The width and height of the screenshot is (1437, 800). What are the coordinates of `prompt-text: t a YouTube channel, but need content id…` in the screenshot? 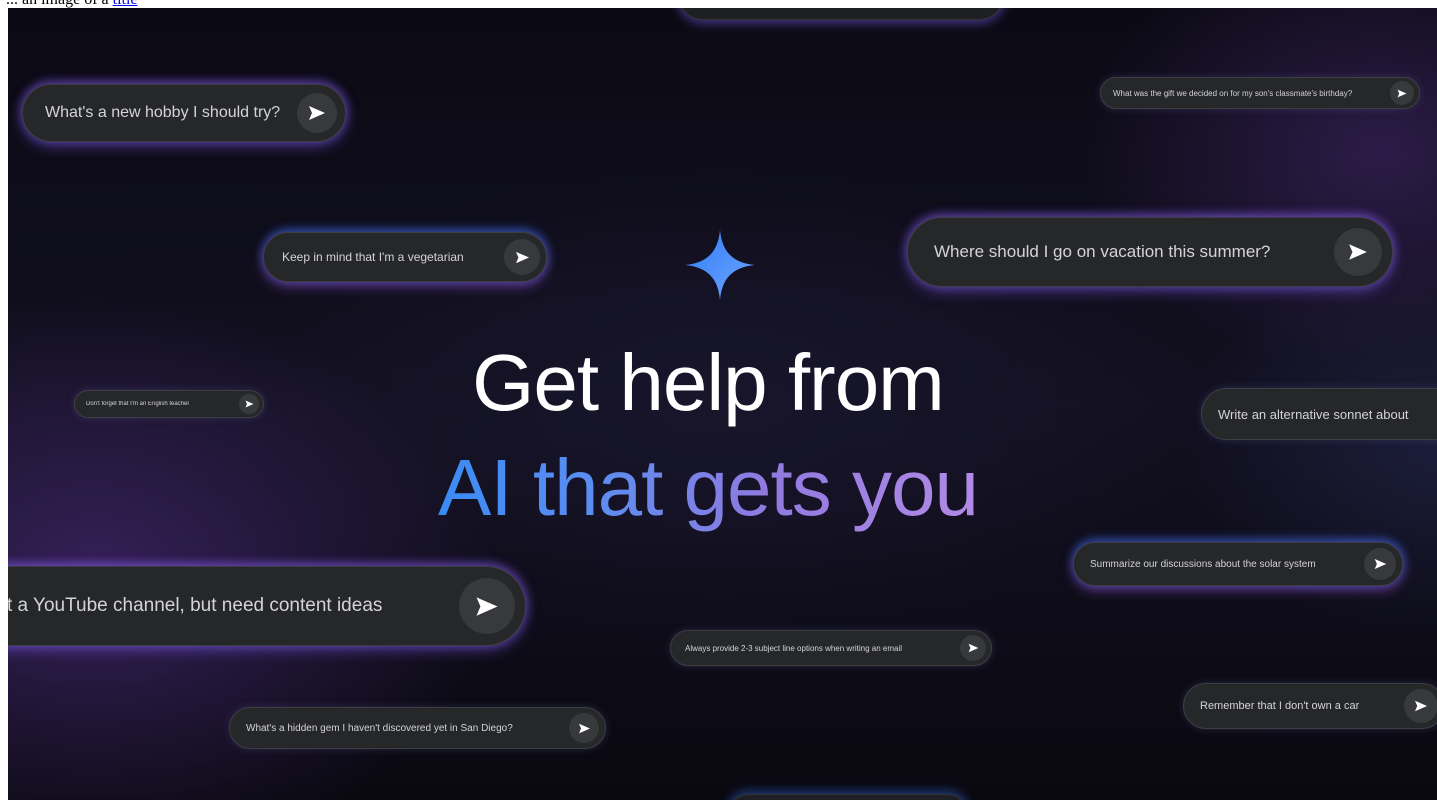 It's located at (195, 605).